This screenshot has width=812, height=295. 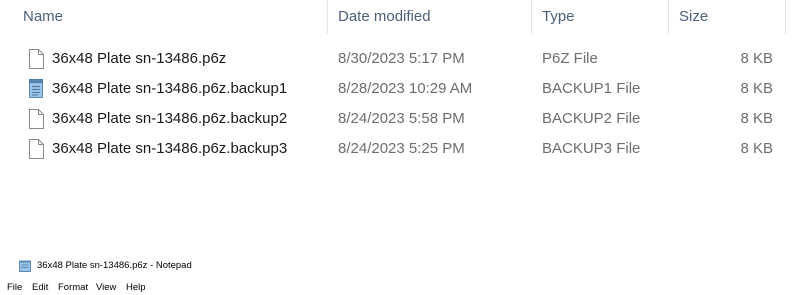 What do you see at coordinates (401, 118) in the screenshot?
I see `file-date-modified: 8/24/2023 5:58 PM` at bounding box center [401, 118].